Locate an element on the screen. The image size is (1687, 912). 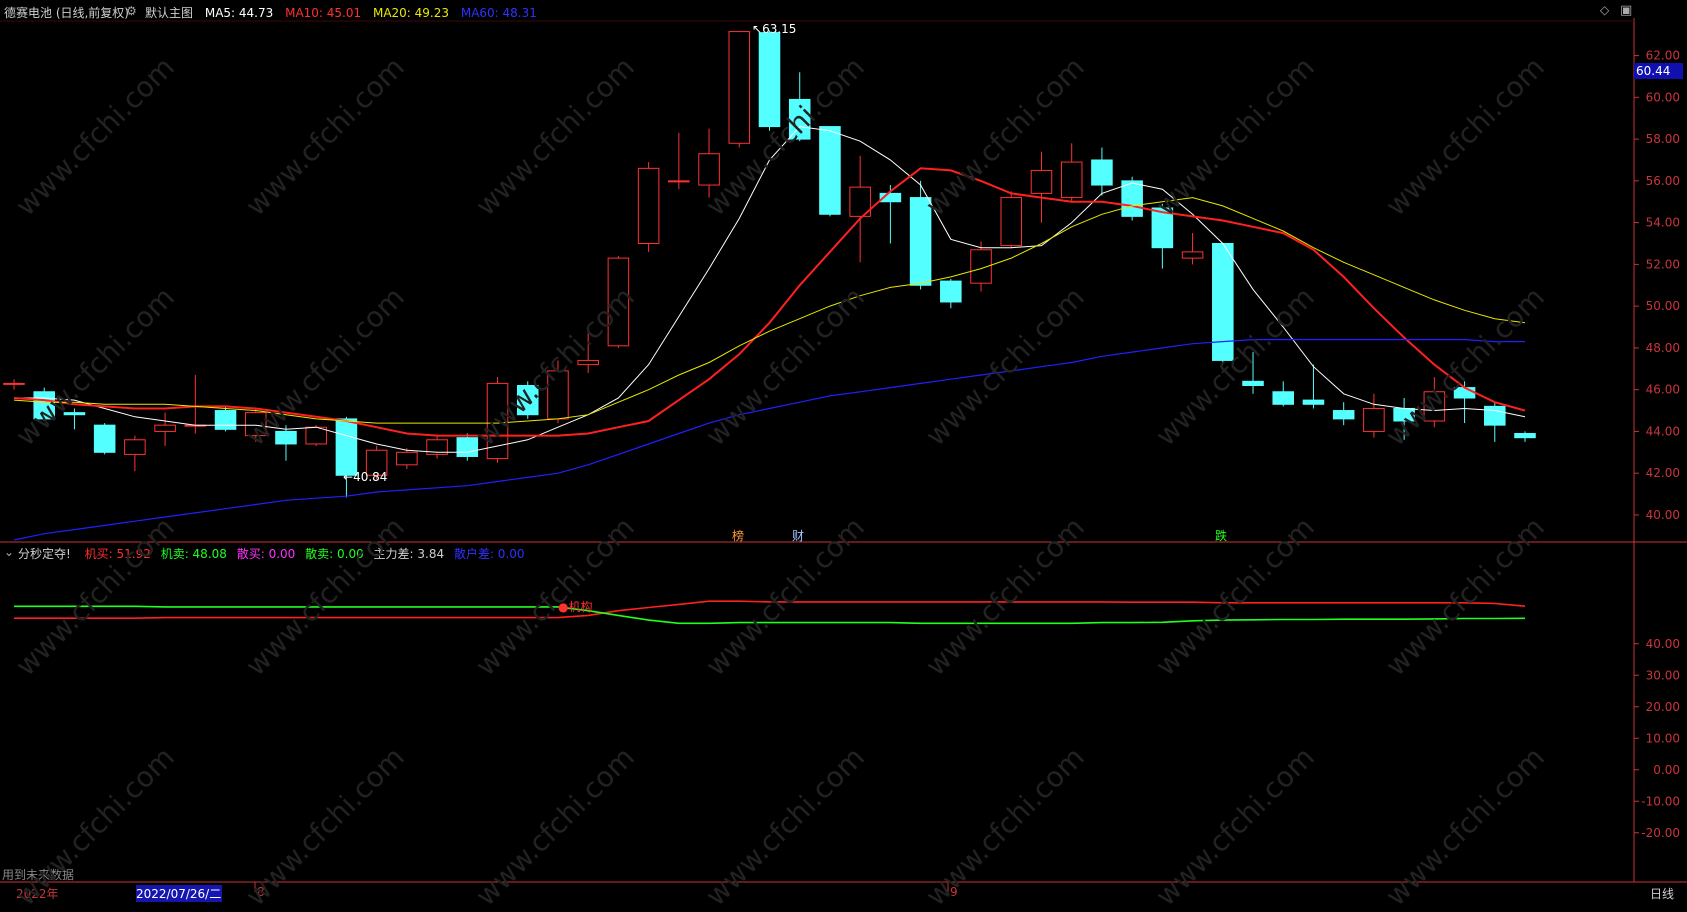
diamond-icon: ◇ is located at coordinates (1604, 10).